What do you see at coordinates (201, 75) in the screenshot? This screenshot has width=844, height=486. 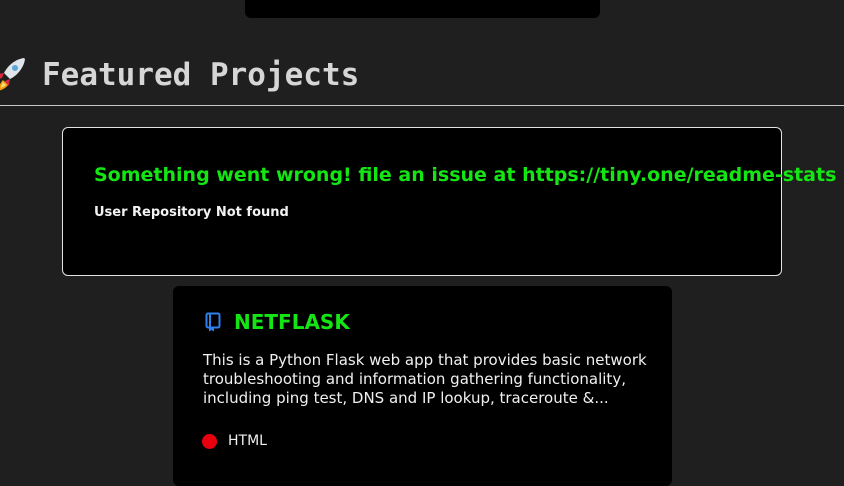 I see `section-title: Featured Projects` at bounding box center [201, 75].